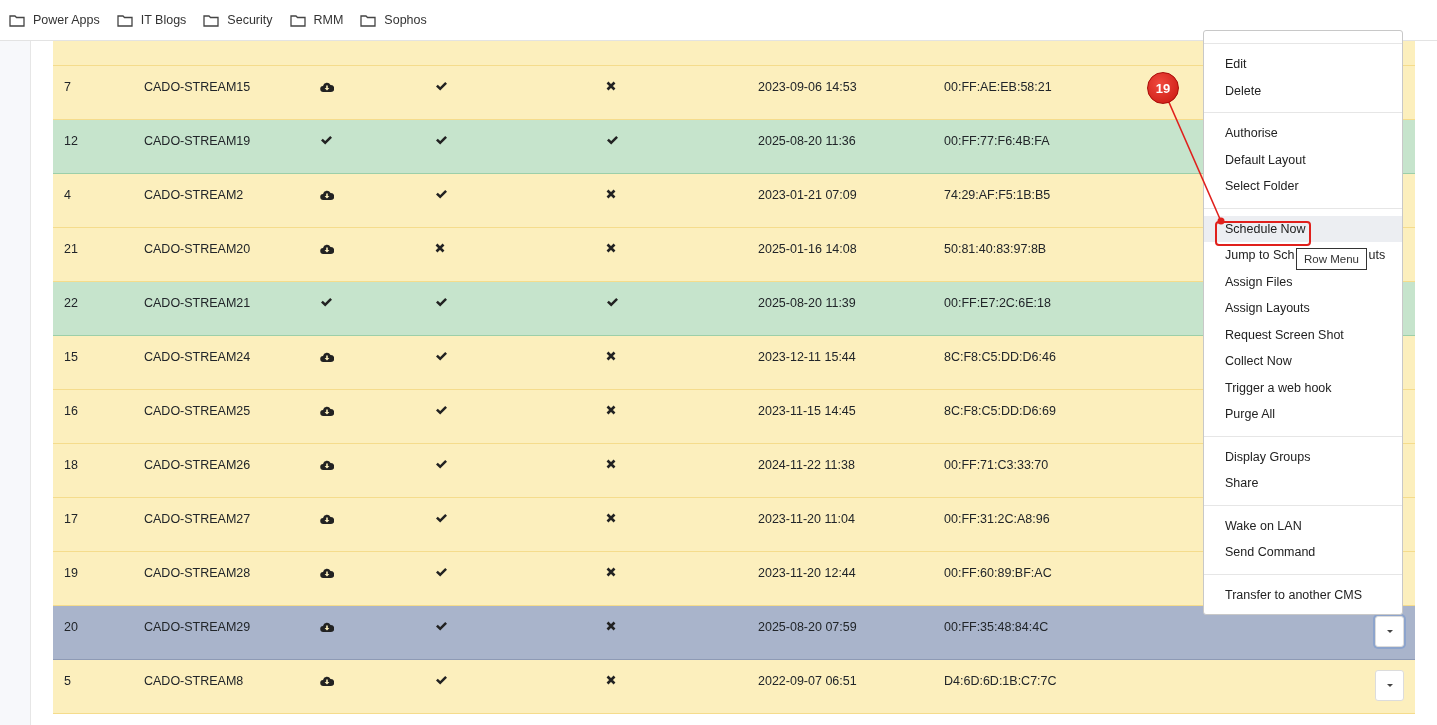  What do you see at coordinates (807, 87) in the screenshot?
I see `table-cell: 2023-09-06 14:53` at bounding box center [807, 87].